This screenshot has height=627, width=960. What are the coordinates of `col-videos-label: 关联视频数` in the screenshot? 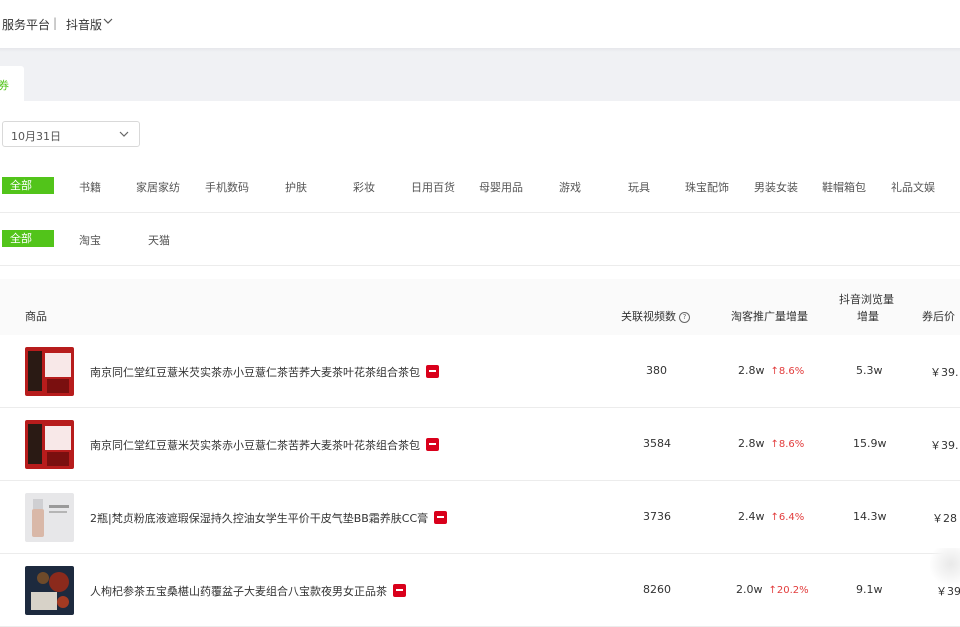 It's located at (648, 316).